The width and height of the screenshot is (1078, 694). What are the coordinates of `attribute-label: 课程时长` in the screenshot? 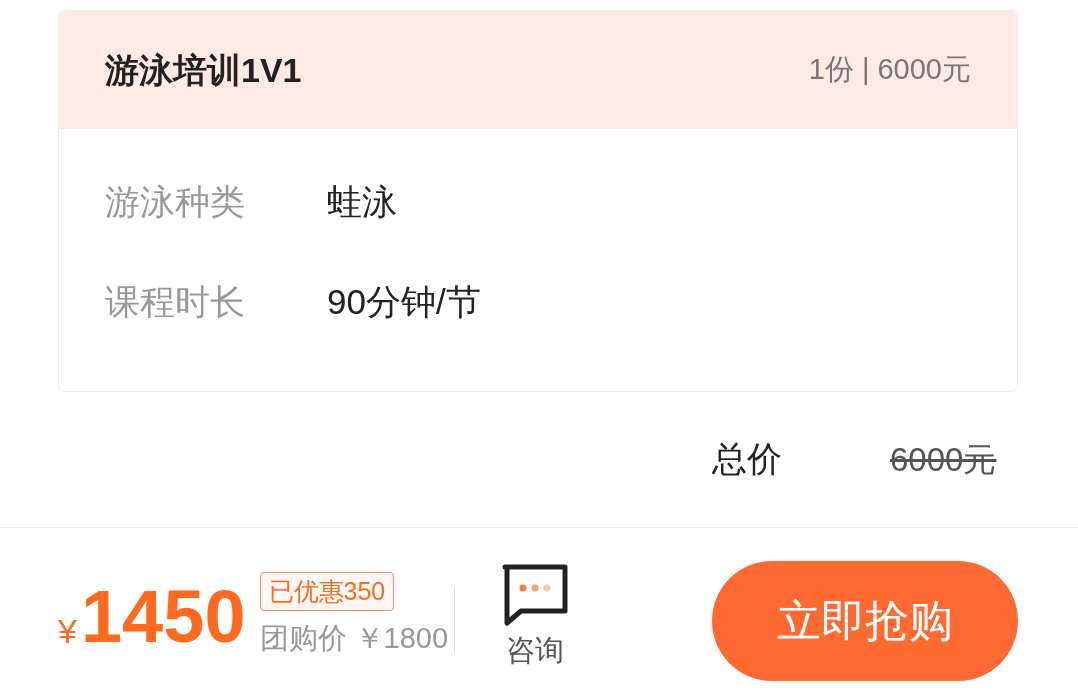 It's located at (175, 301).